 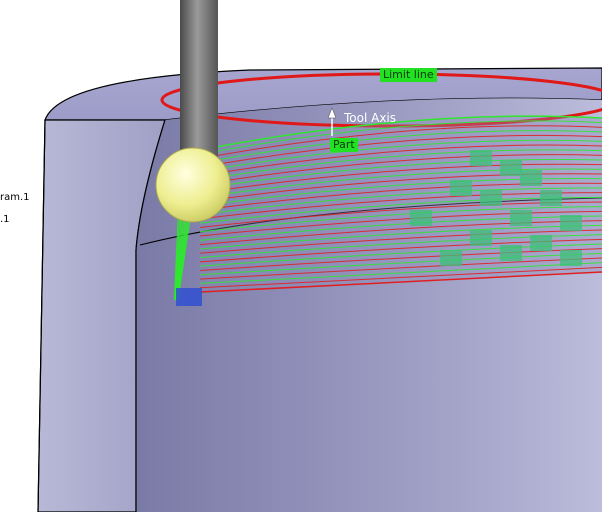 I want to click on part-label: Part, so click(x=344, y=145).